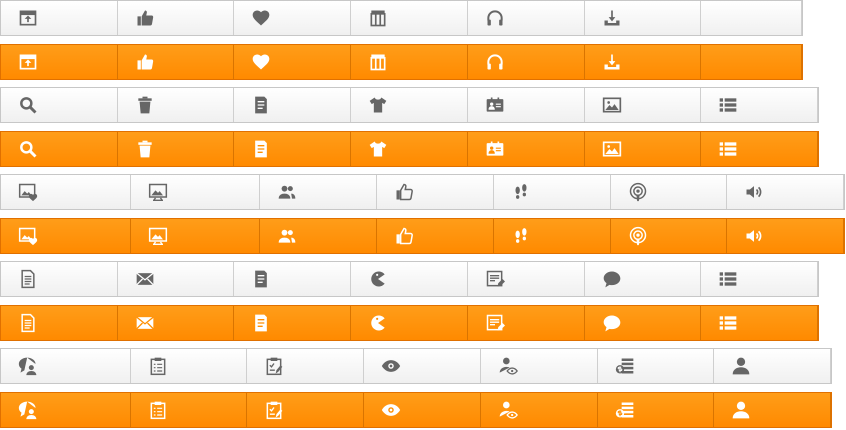 The width and height of the screenshot is (846, 430). I want to click on search-icon, so click(28, 105).